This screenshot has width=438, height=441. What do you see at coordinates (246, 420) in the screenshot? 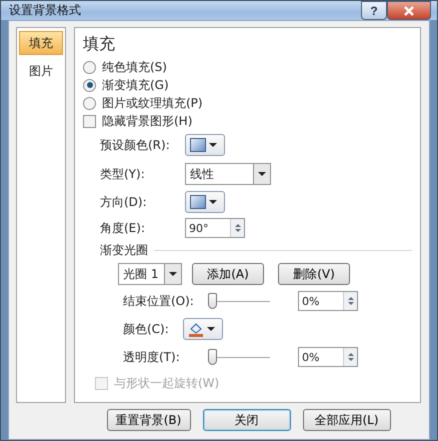
I see `dialog-button: 关闭` at bounding box center [246, 420].